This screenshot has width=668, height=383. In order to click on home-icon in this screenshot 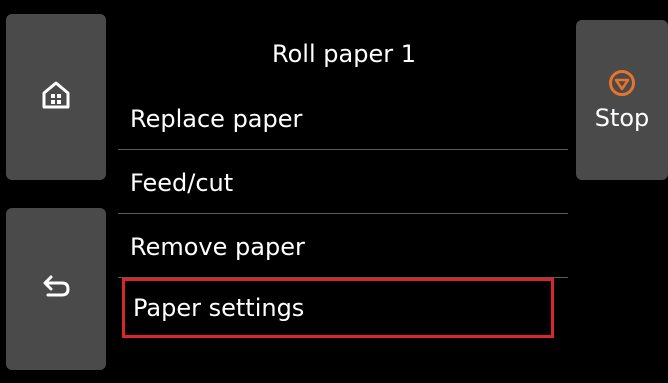, I will do `click(56, 97)`.